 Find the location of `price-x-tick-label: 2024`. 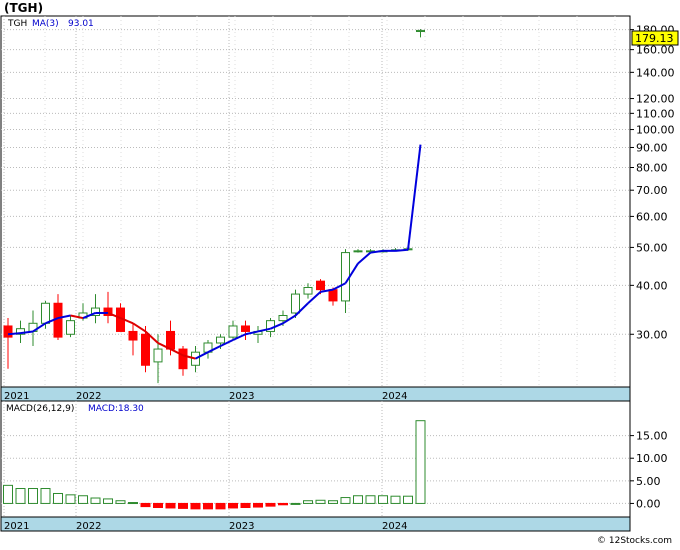

price-x-tick-label: 2024 is located at coordinates (394, 396).